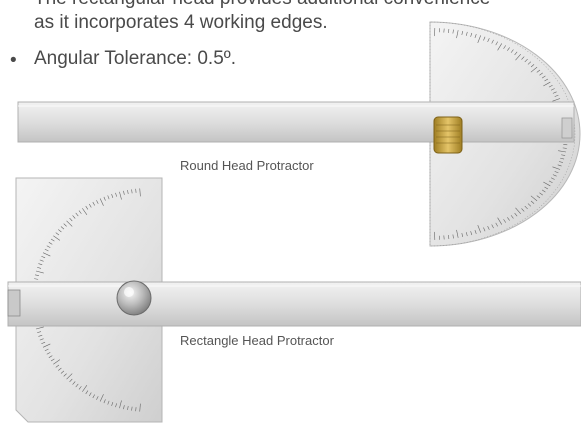  What do you see at coordinates (134, 298) in the screenshot?
I see `chrome-lock-knob` at bounding box center [134, 298].